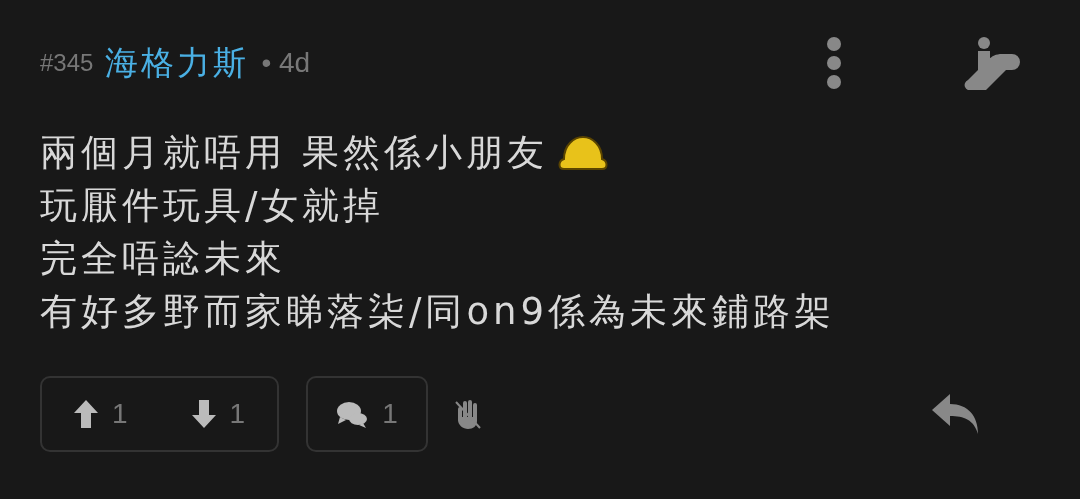 The width and height of the screenshot is (1080, 499). Describe the element at coordinates (467, 414) in the screenshot. I see `hand-icon` at that location.